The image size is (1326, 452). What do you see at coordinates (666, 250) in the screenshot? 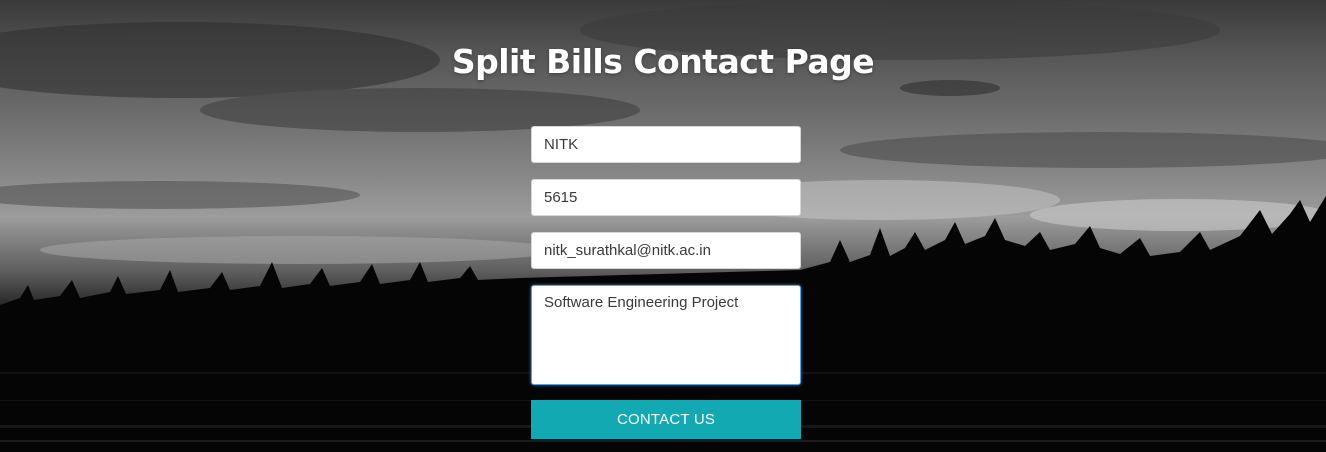
I see `email-input` at bounding box center [666, 250].